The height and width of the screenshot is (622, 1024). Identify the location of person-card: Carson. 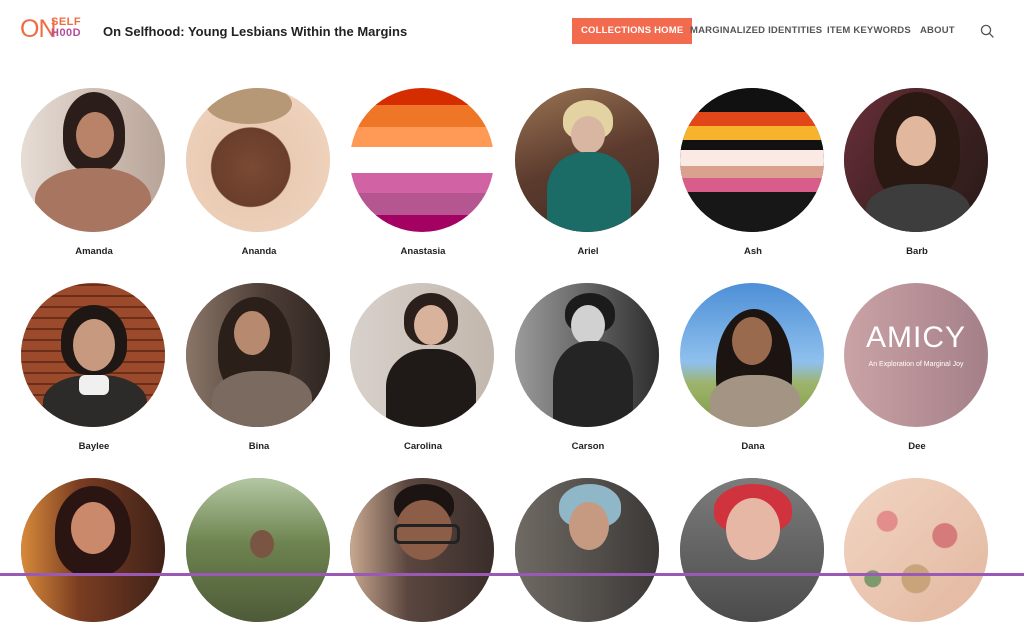
(588, 367).